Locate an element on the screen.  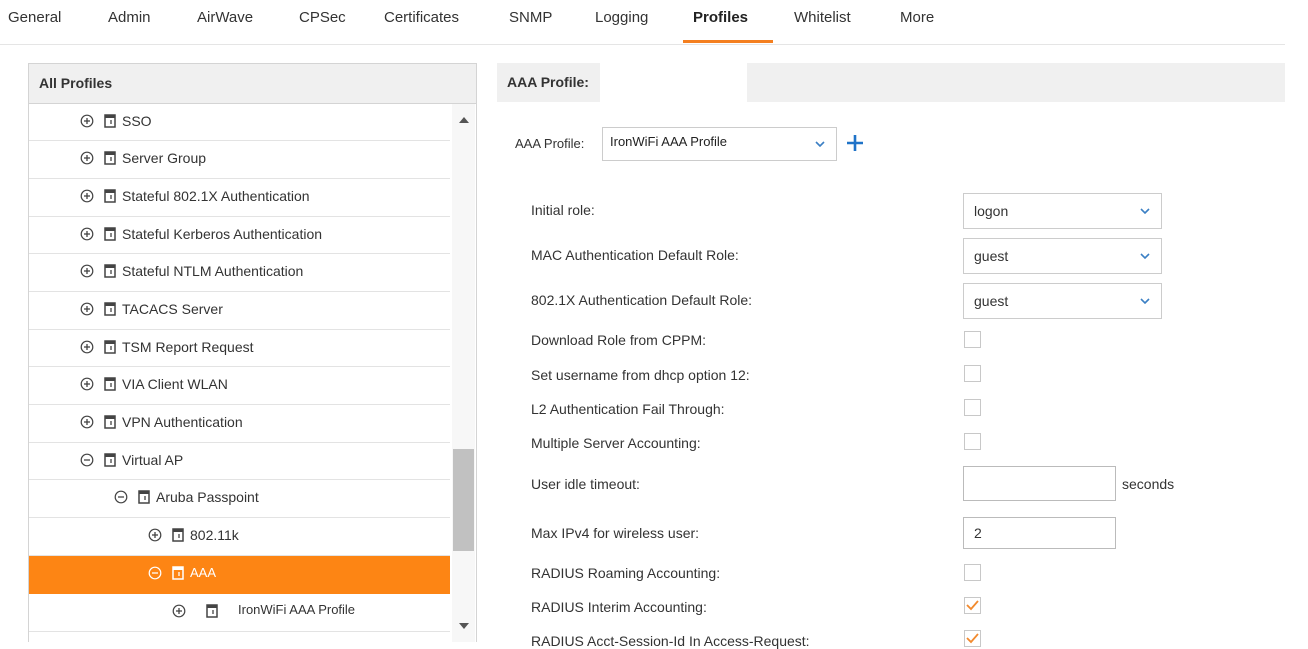
initial-role-label: Initial role: is located at coordinates (563, 210).